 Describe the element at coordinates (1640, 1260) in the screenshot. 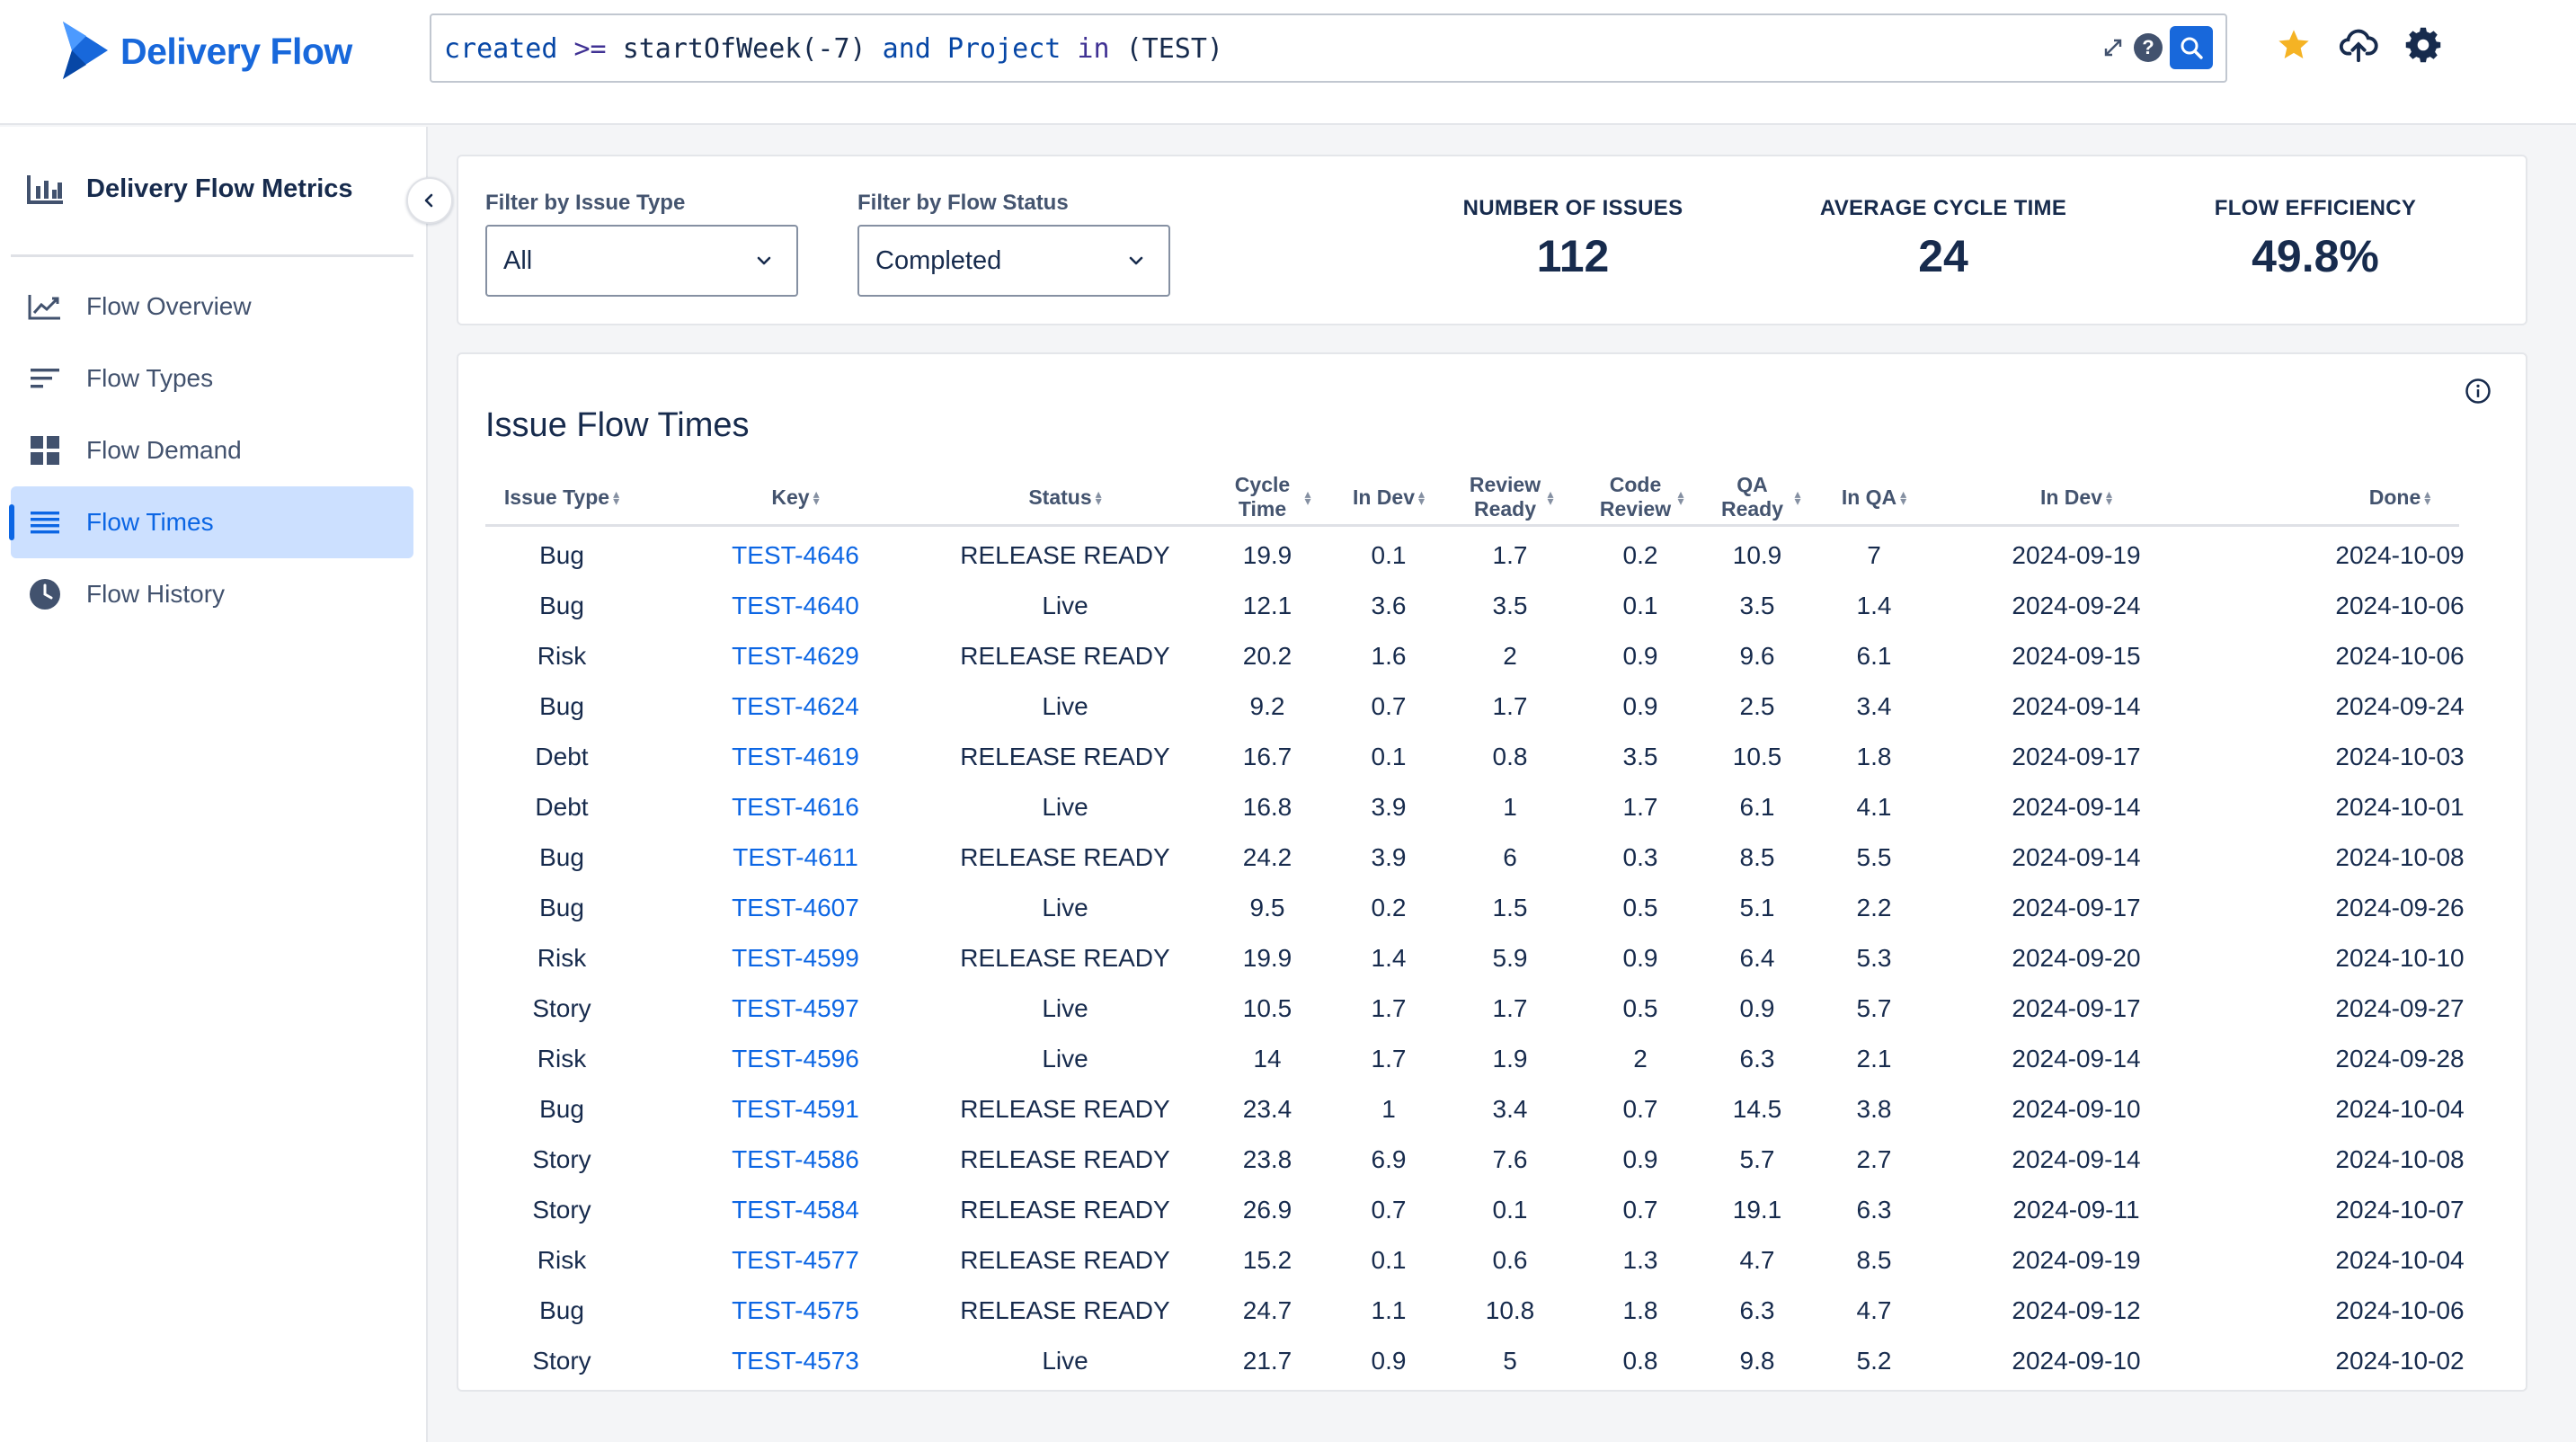

I see `table-cell: 1.3` at that location.